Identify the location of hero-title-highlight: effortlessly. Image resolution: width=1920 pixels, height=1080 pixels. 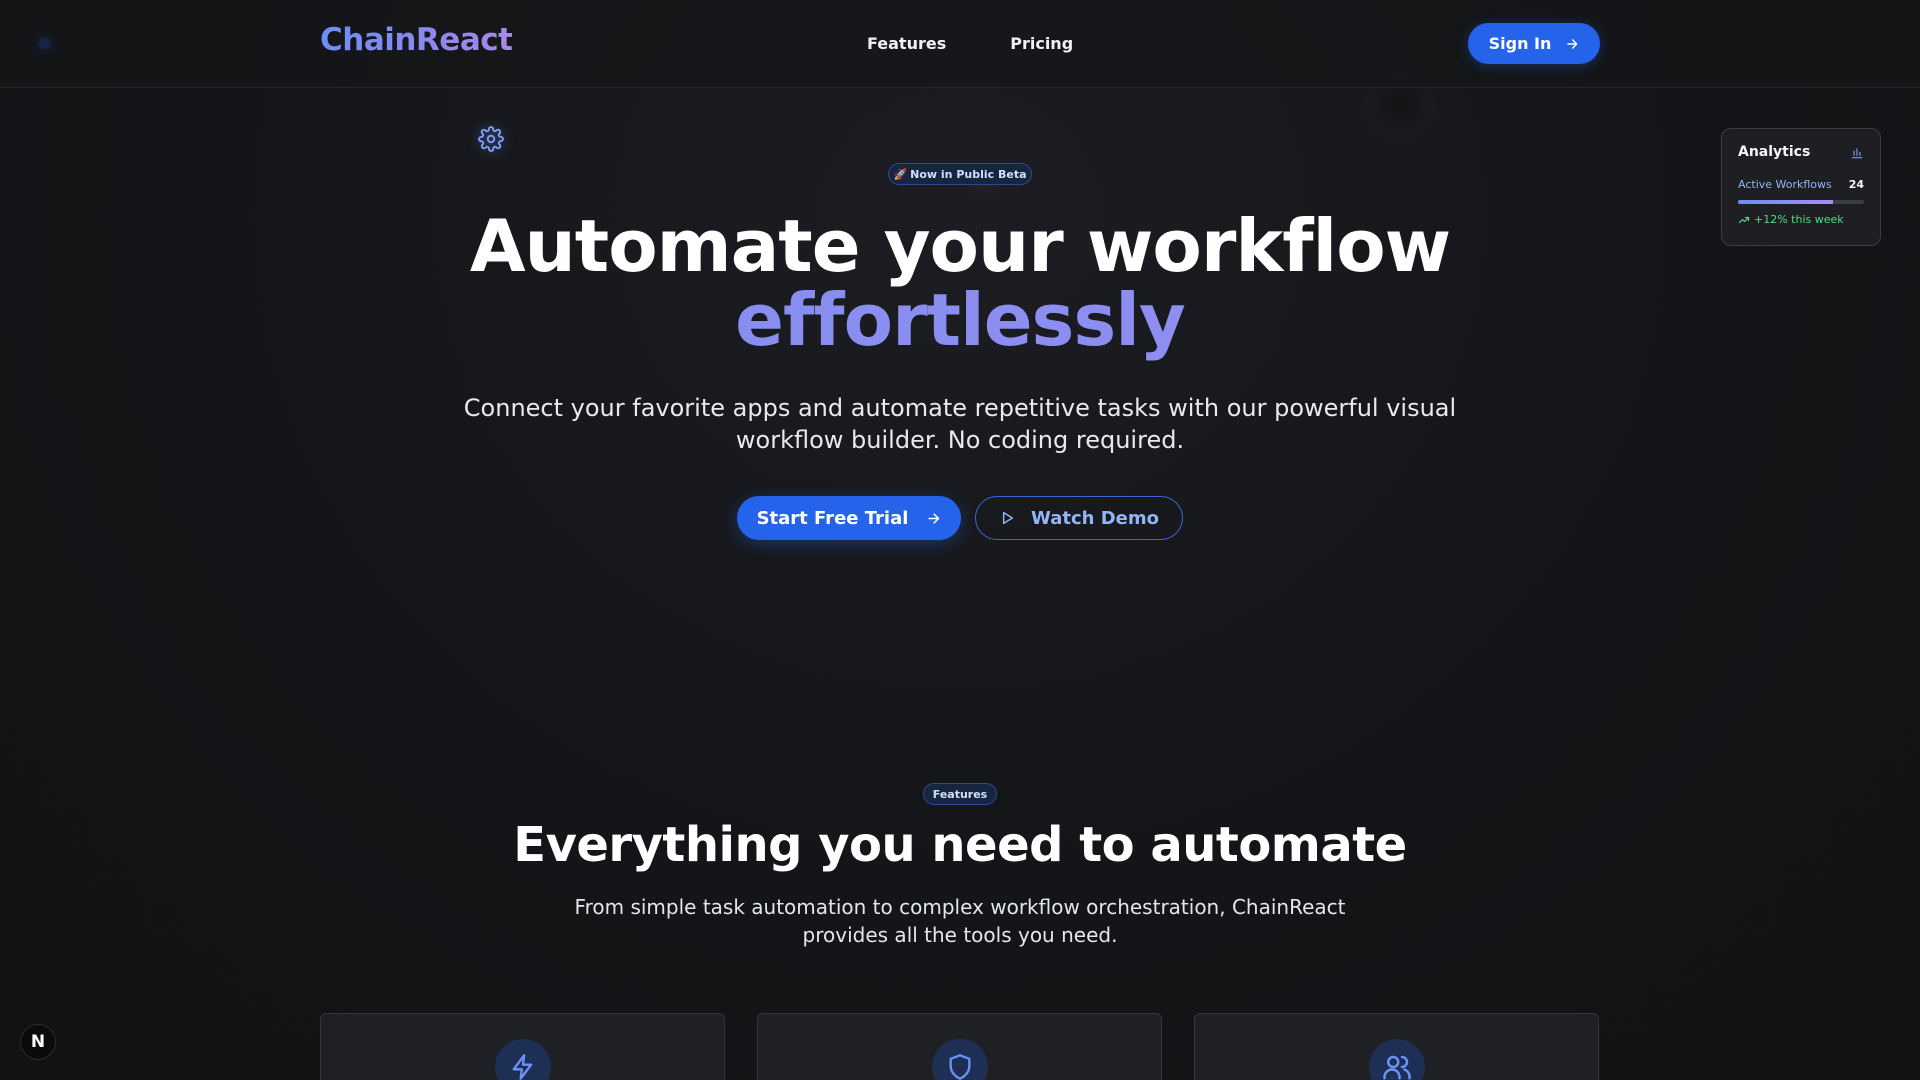
(960, 320).